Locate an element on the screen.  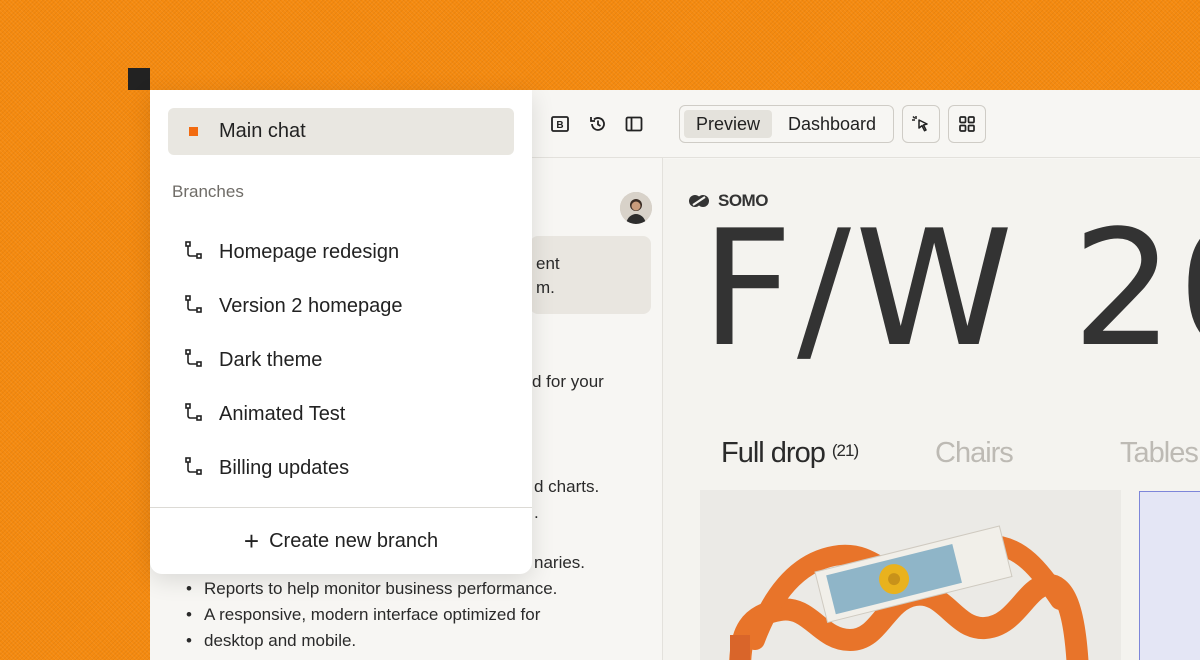
tab-dashboard: Dashboard is located at coordinates (832, 124).